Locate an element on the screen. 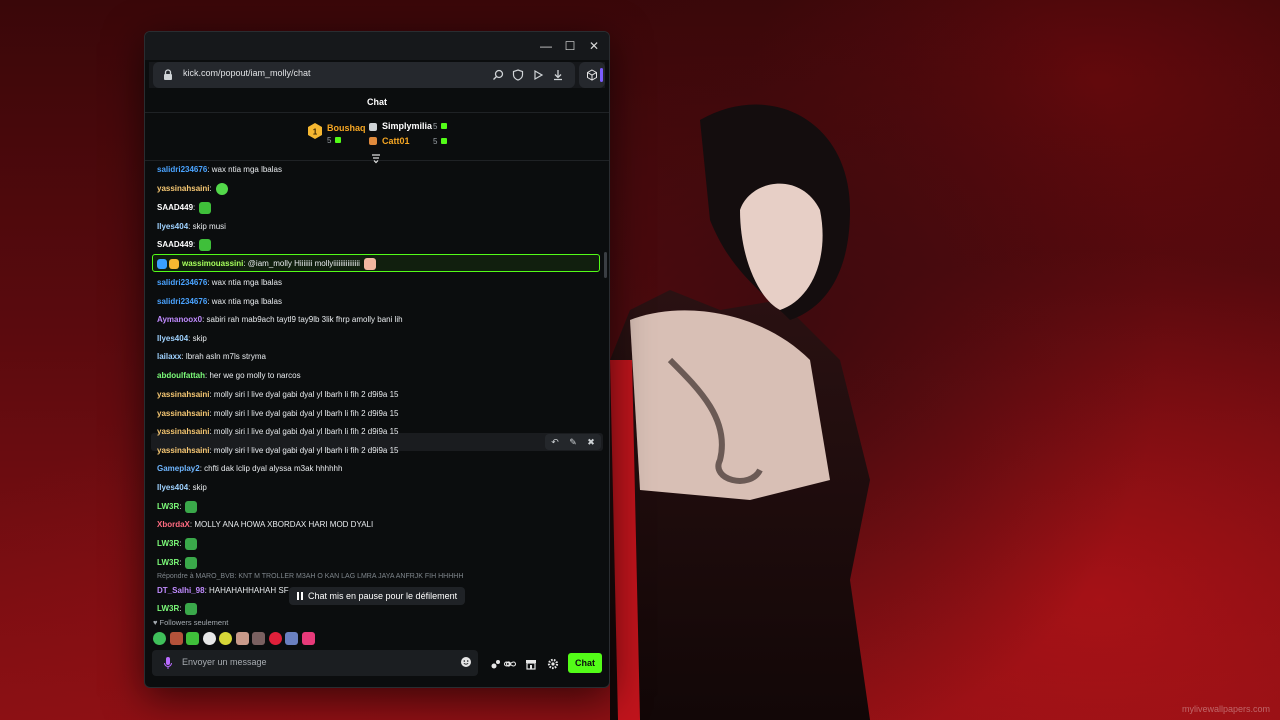 Image resolution: width=1280 pixels, height=720 pixels. message-input: Envoyer un message is located at coordinates (224, 662).